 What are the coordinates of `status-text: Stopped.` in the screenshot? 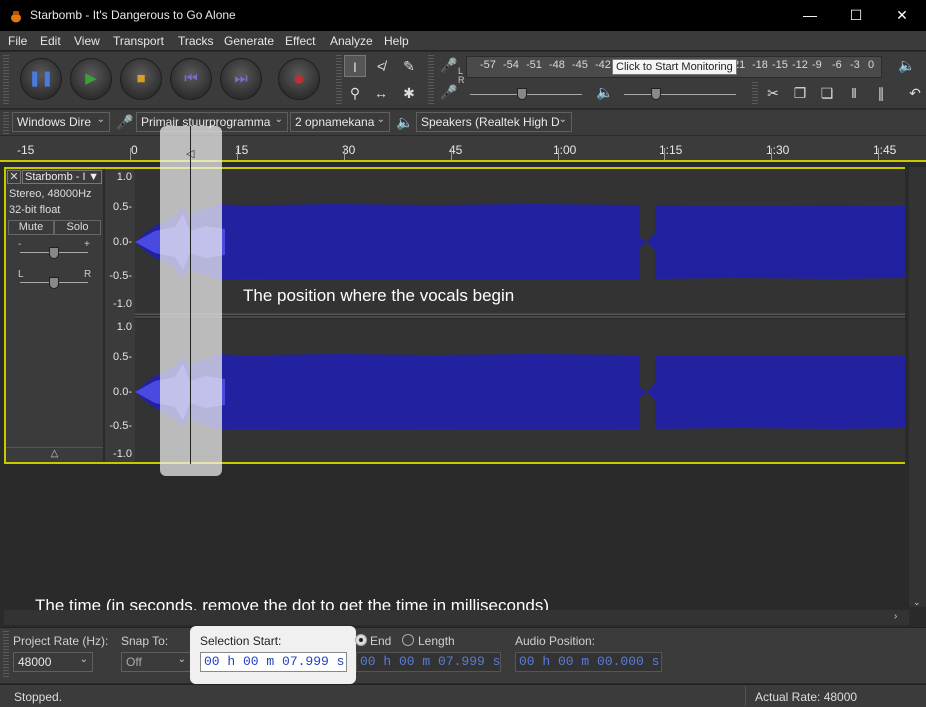 It's located at (38, 697).